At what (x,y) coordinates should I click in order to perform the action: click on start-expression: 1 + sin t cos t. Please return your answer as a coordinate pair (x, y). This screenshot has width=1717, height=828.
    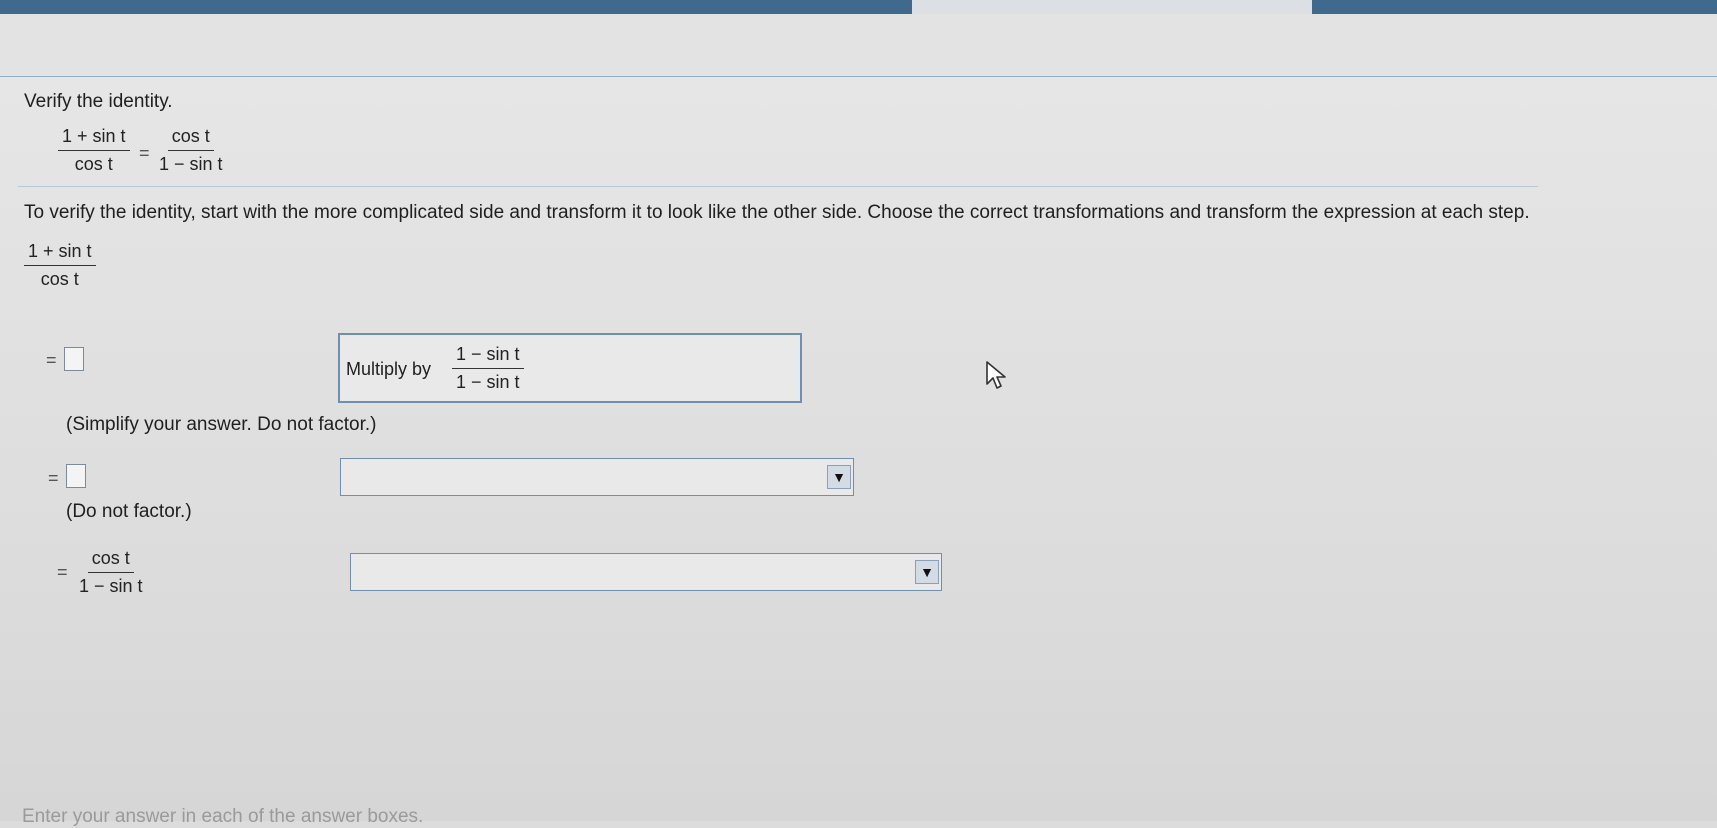
    Looking at the image, I should click on (60, 265).